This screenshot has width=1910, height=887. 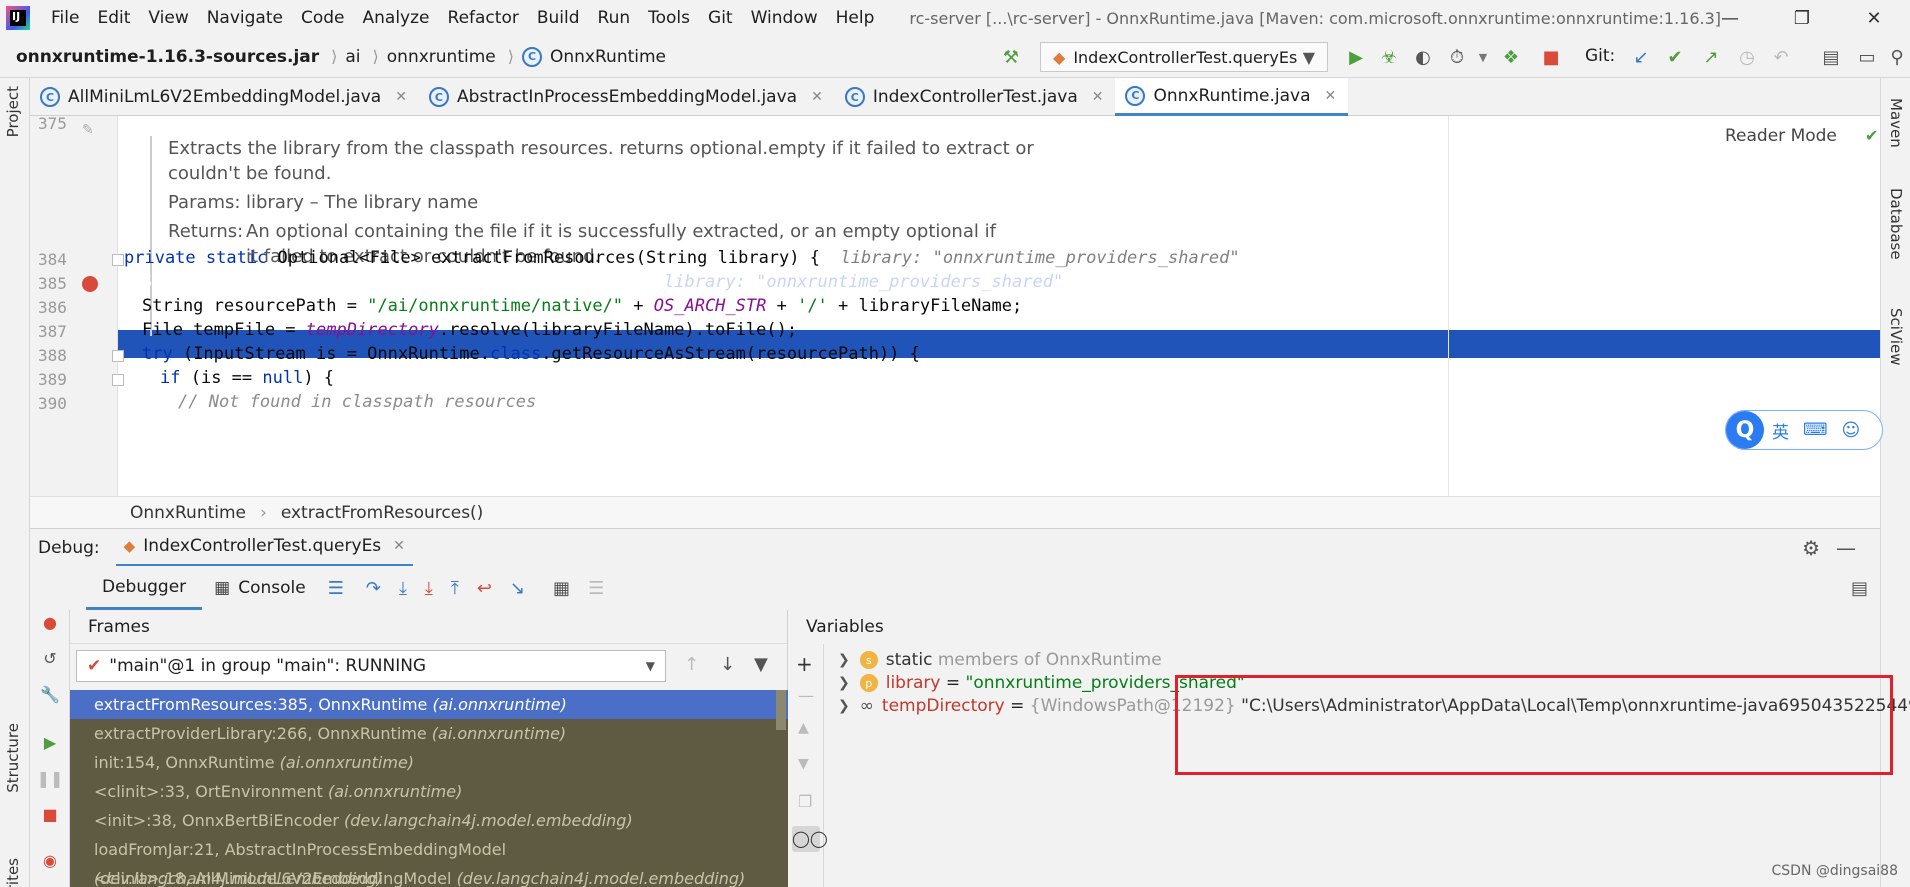 What do you see at coordinates (1423, 57) in the screenshot?
I see `coverage-icon: ◐` at bounding box center [1423, 57].